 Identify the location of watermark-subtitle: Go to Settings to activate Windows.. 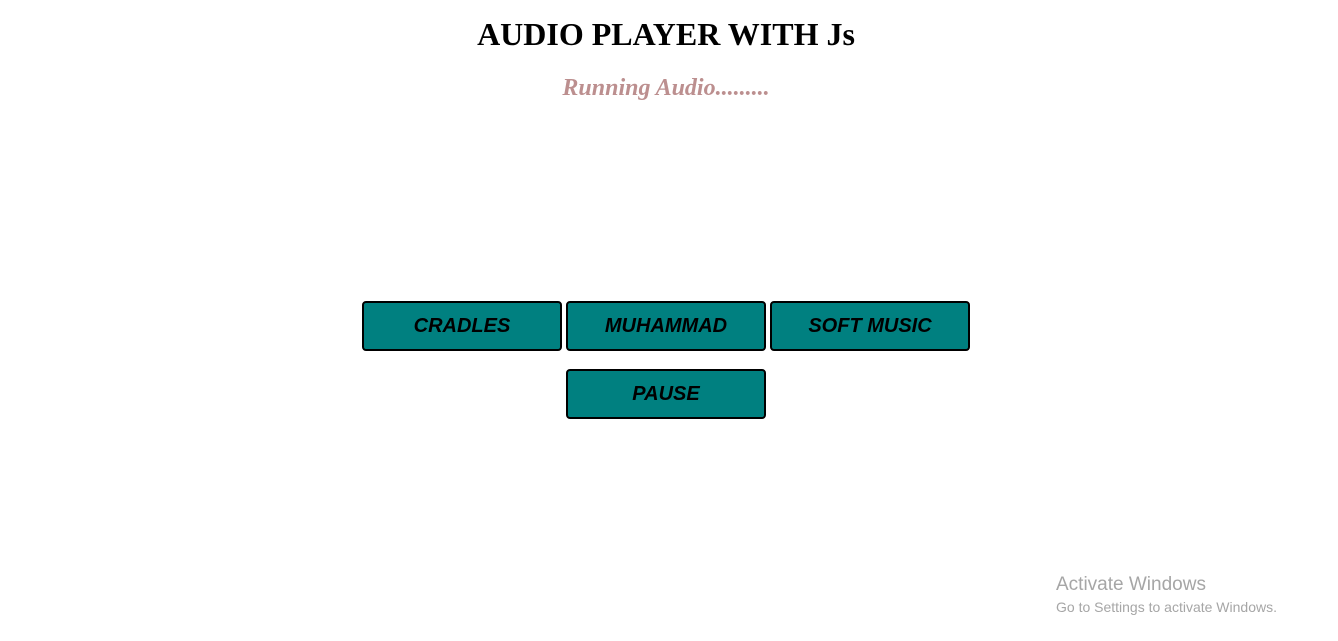
(1166, 607).